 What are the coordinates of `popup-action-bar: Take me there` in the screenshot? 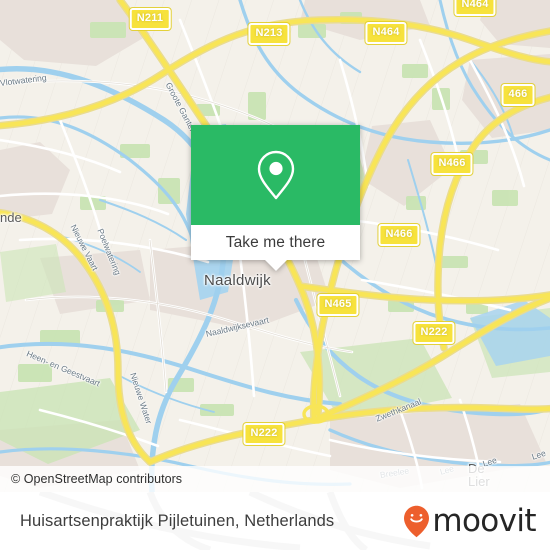 It's located at (275, 248).